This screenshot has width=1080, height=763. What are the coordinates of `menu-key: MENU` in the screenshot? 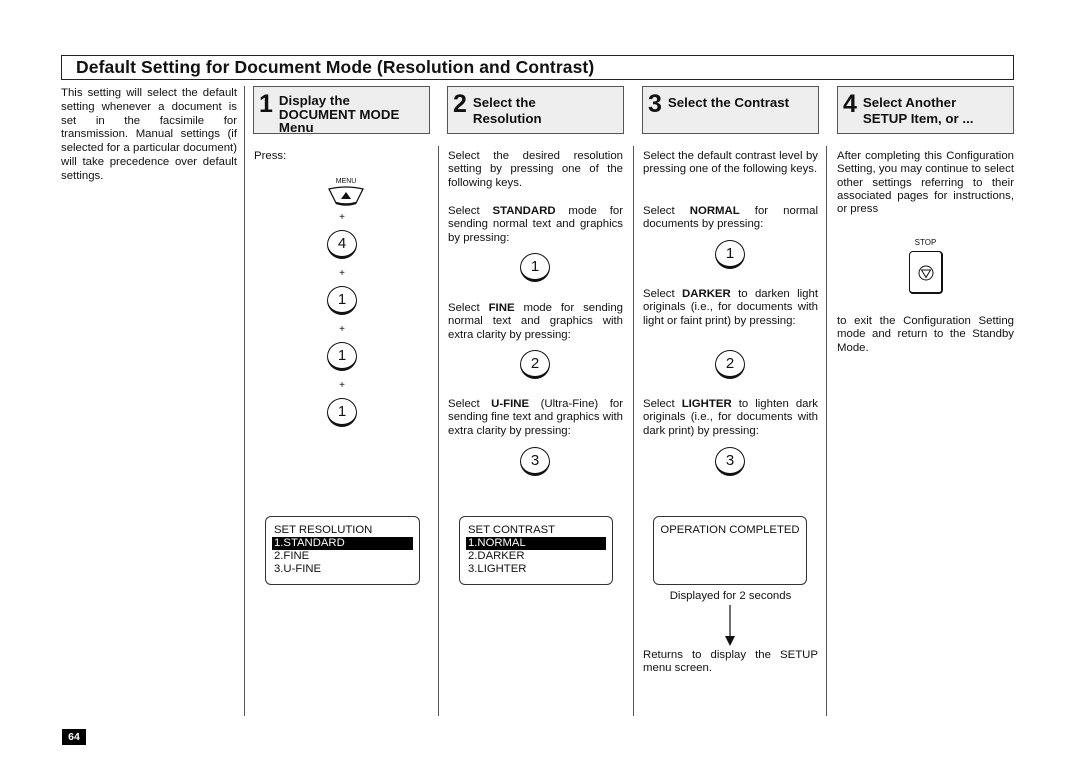 It's located at (347, 192).